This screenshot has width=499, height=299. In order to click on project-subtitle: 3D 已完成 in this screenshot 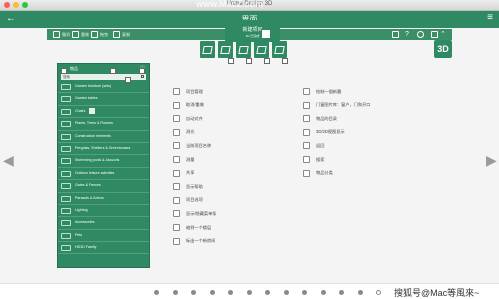, I will do `click(252, 36)`.